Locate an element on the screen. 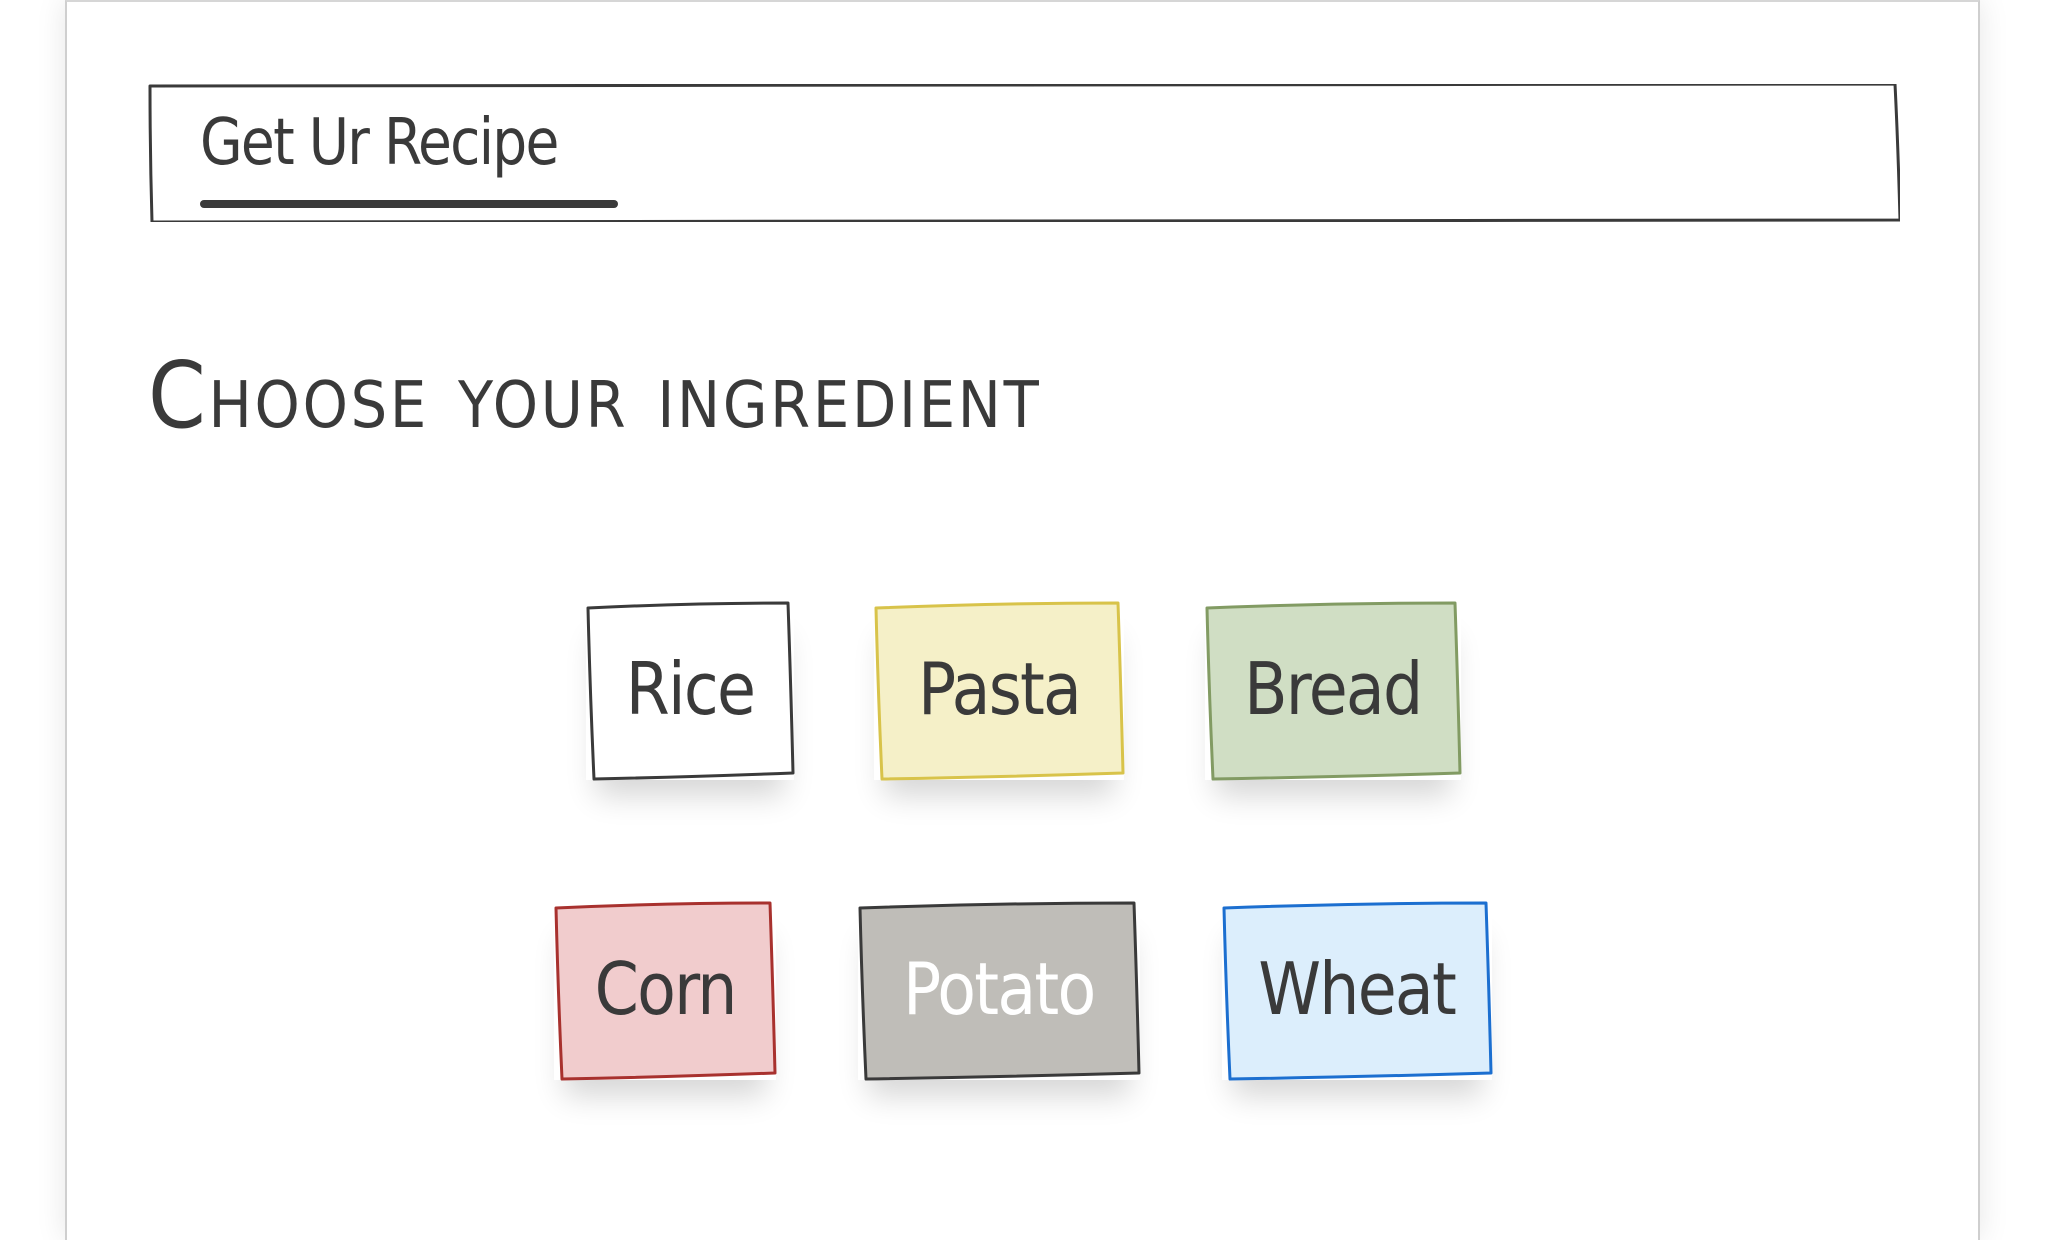  ingredient-tile-wheat: Wheat is located at coordinates (1357, 991).